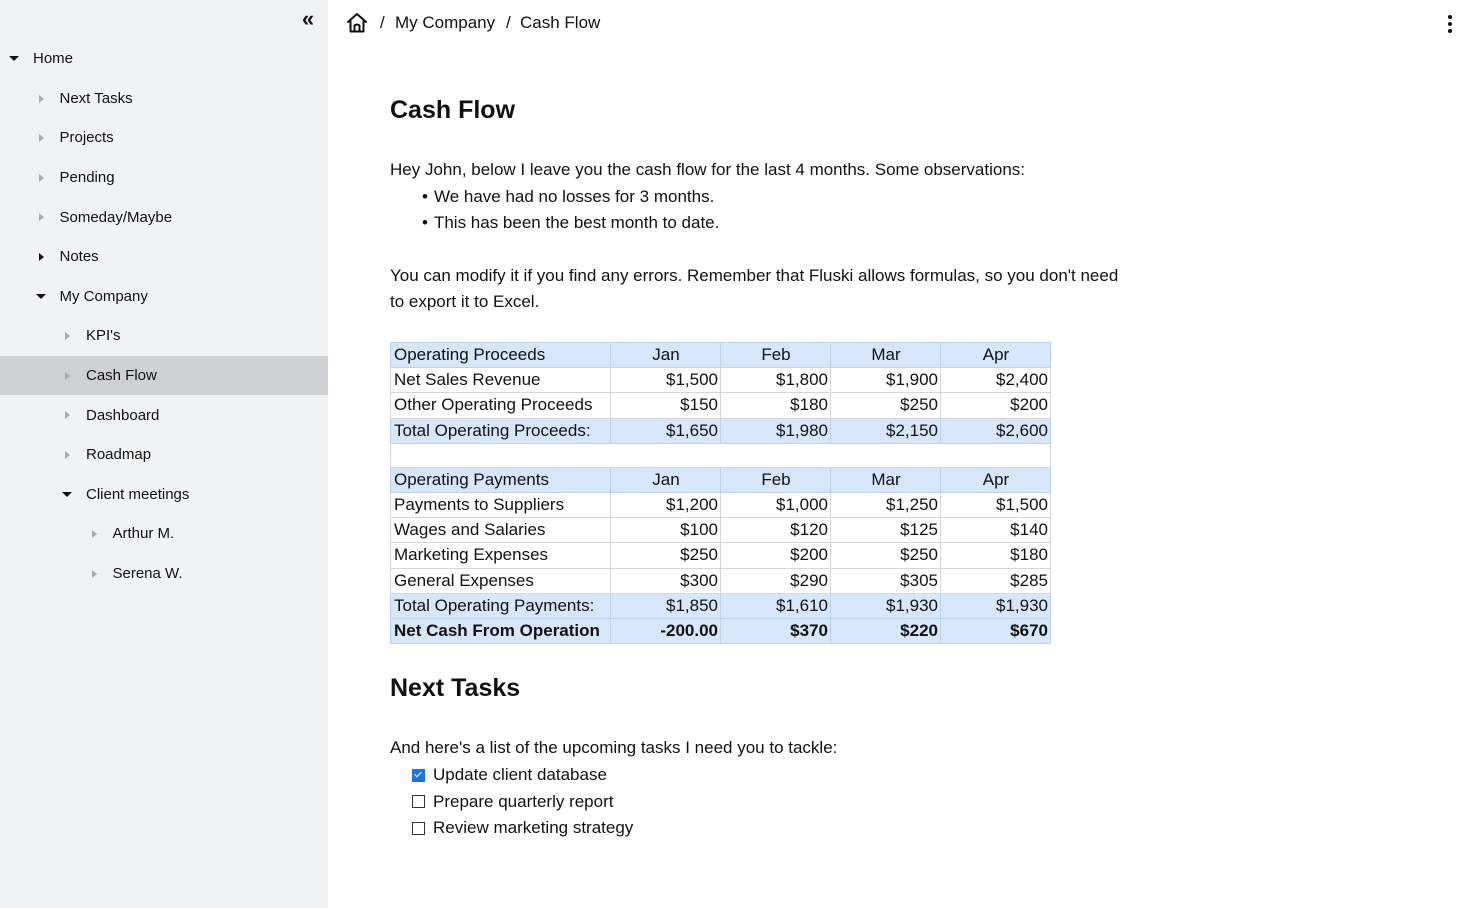 This screenshot has height=908, width=1472. I want to click on row-label-cell: Total Operating Proceeds:, so click(500, 430).